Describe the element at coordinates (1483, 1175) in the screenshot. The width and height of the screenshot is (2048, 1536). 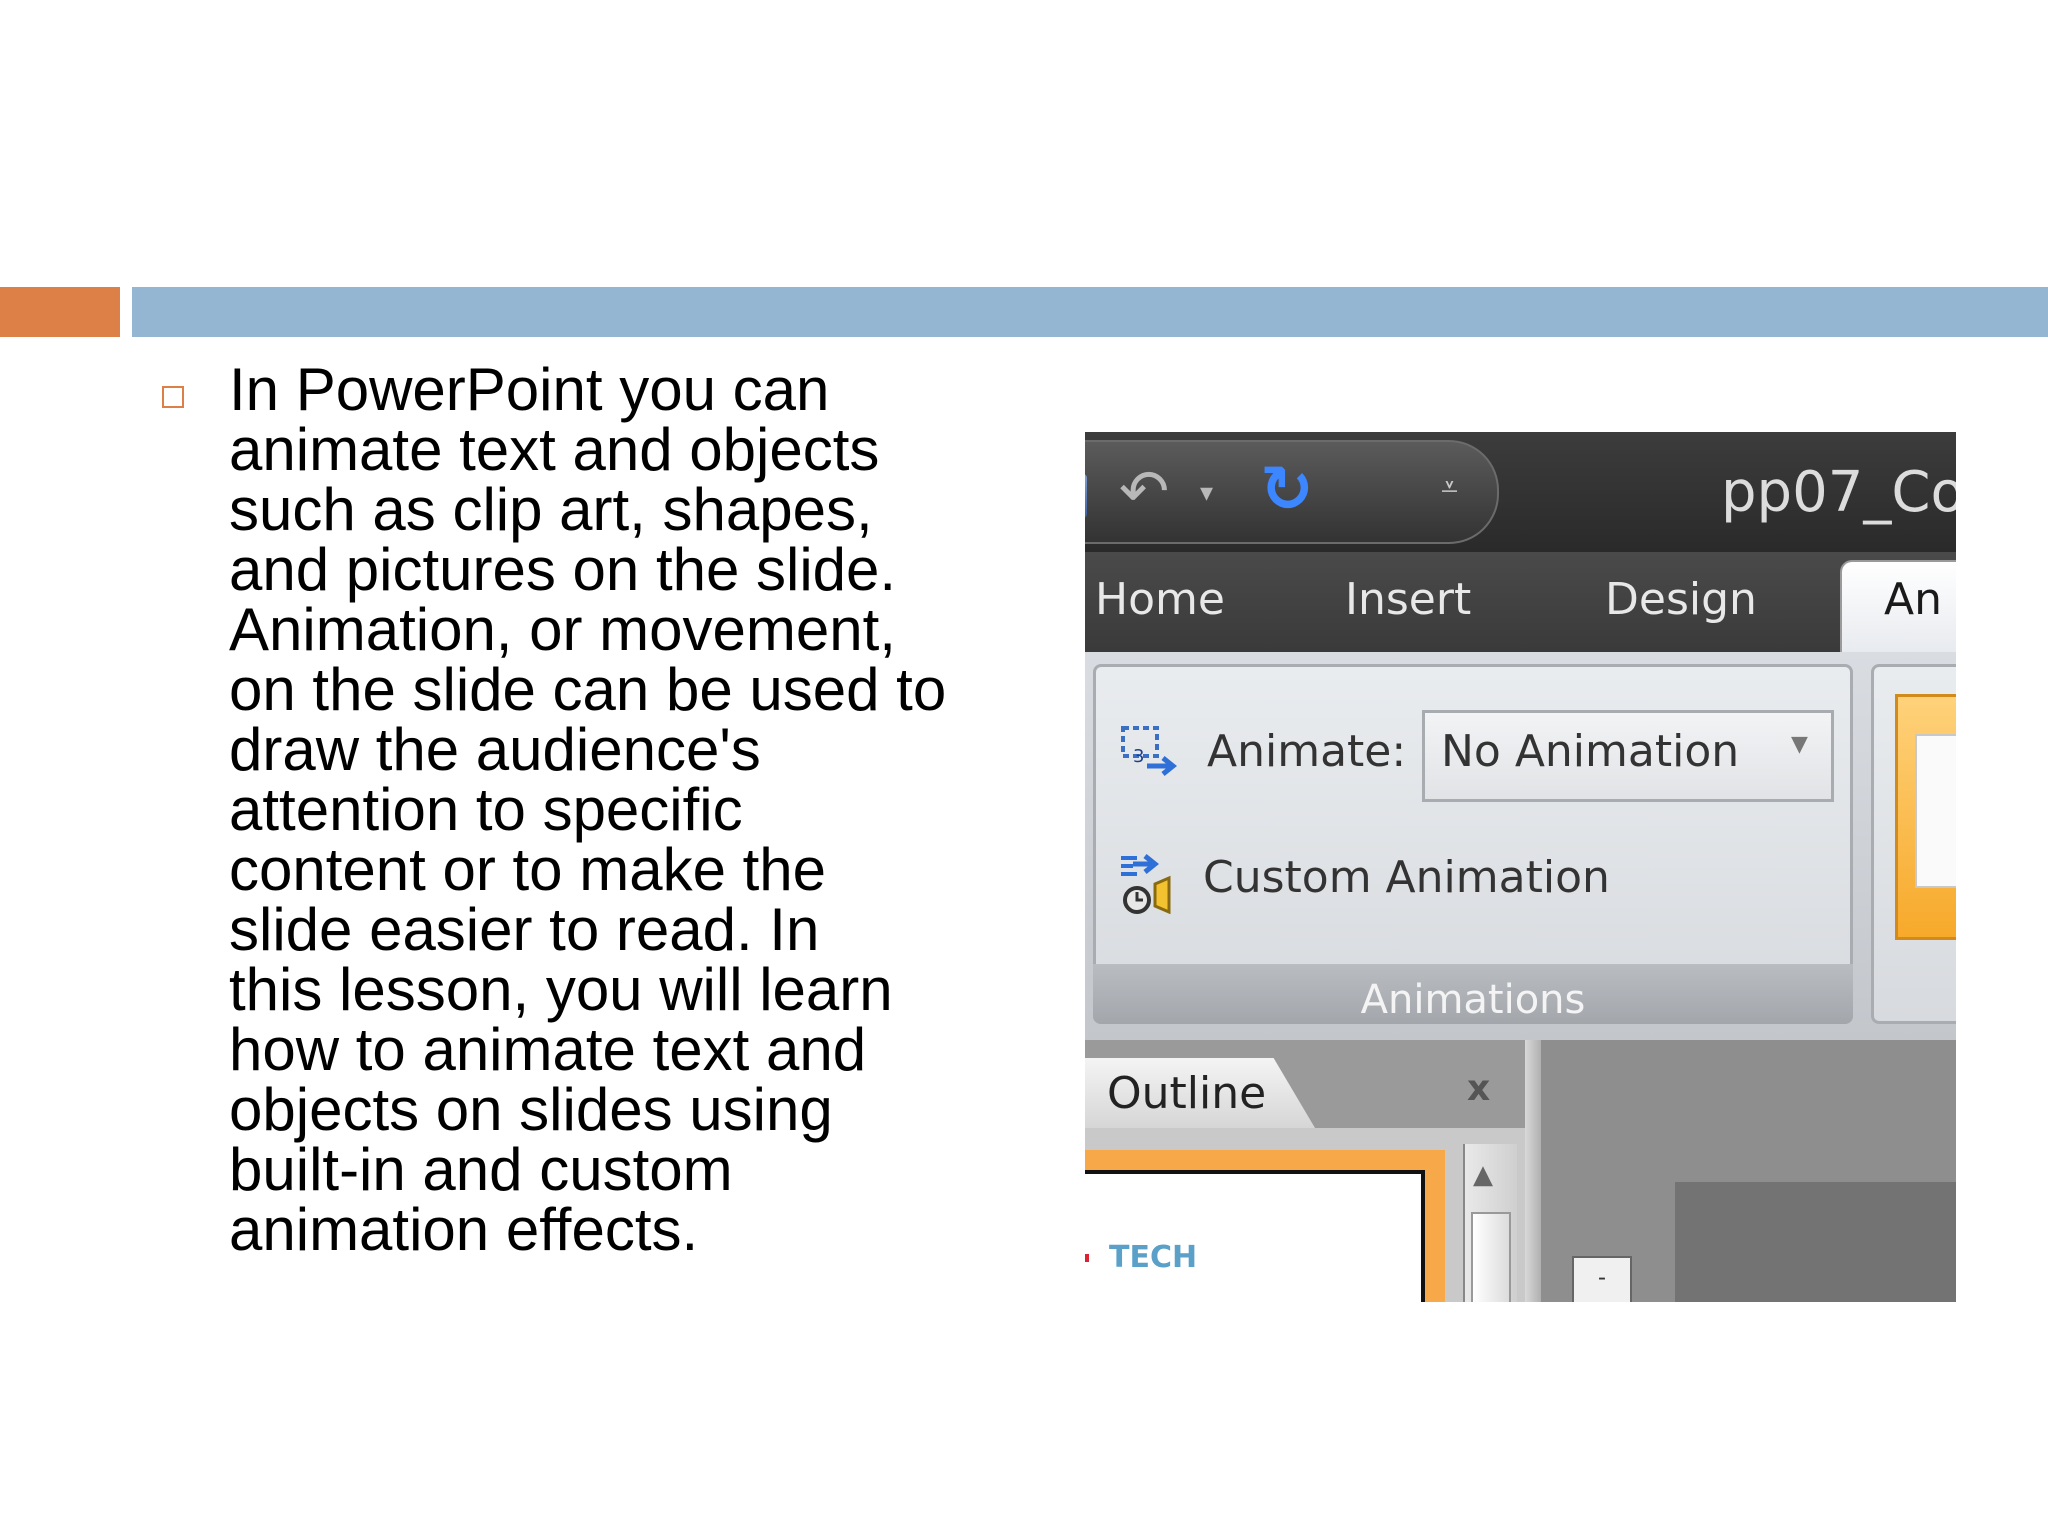
I see `scroll-up-icon: ▲` at that location.